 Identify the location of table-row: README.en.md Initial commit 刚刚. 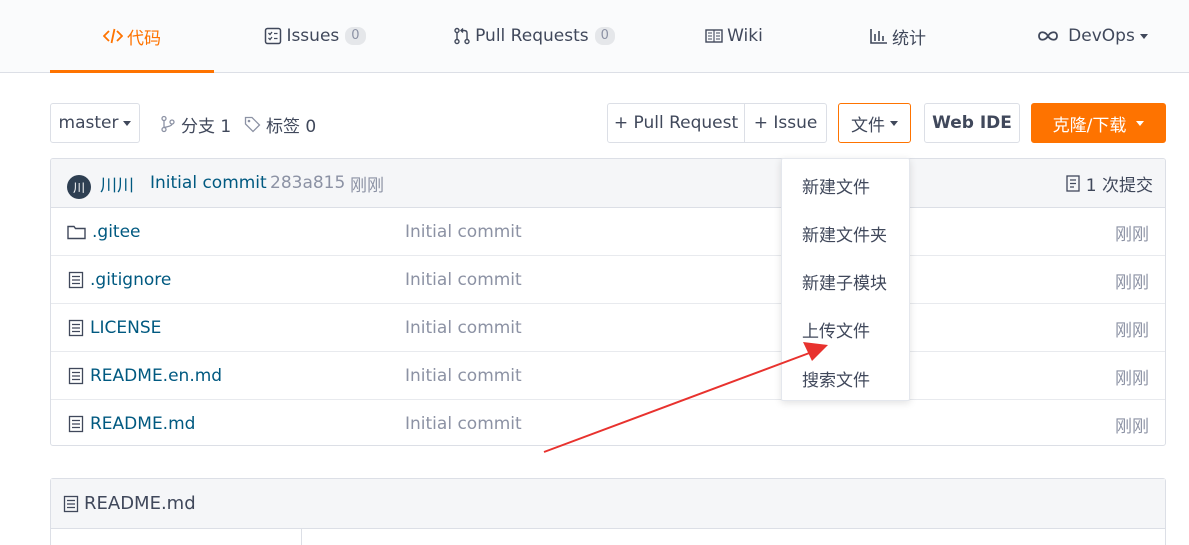
(608, 376).